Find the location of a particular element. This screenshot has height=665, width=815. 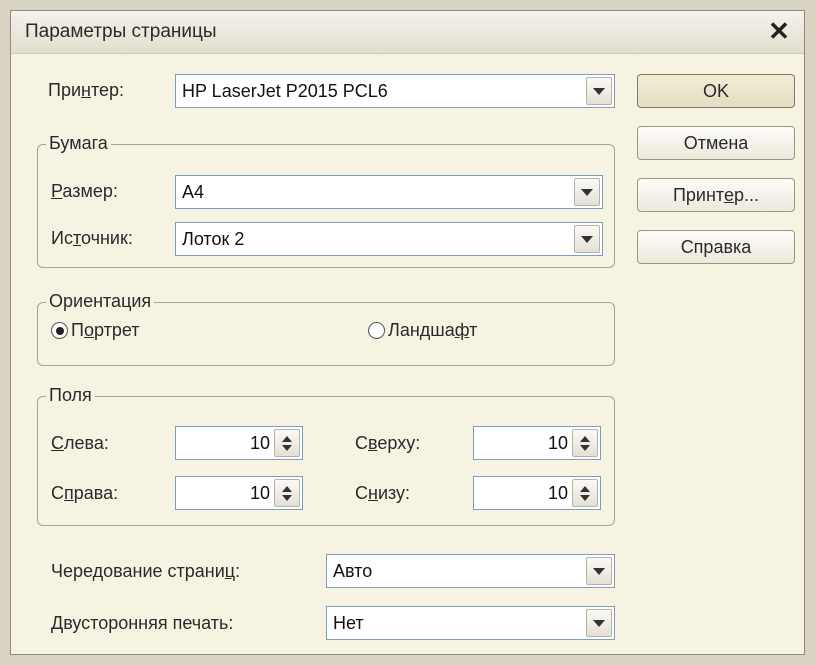

portrait-label-accel: о is located at coordinates (88, 330).